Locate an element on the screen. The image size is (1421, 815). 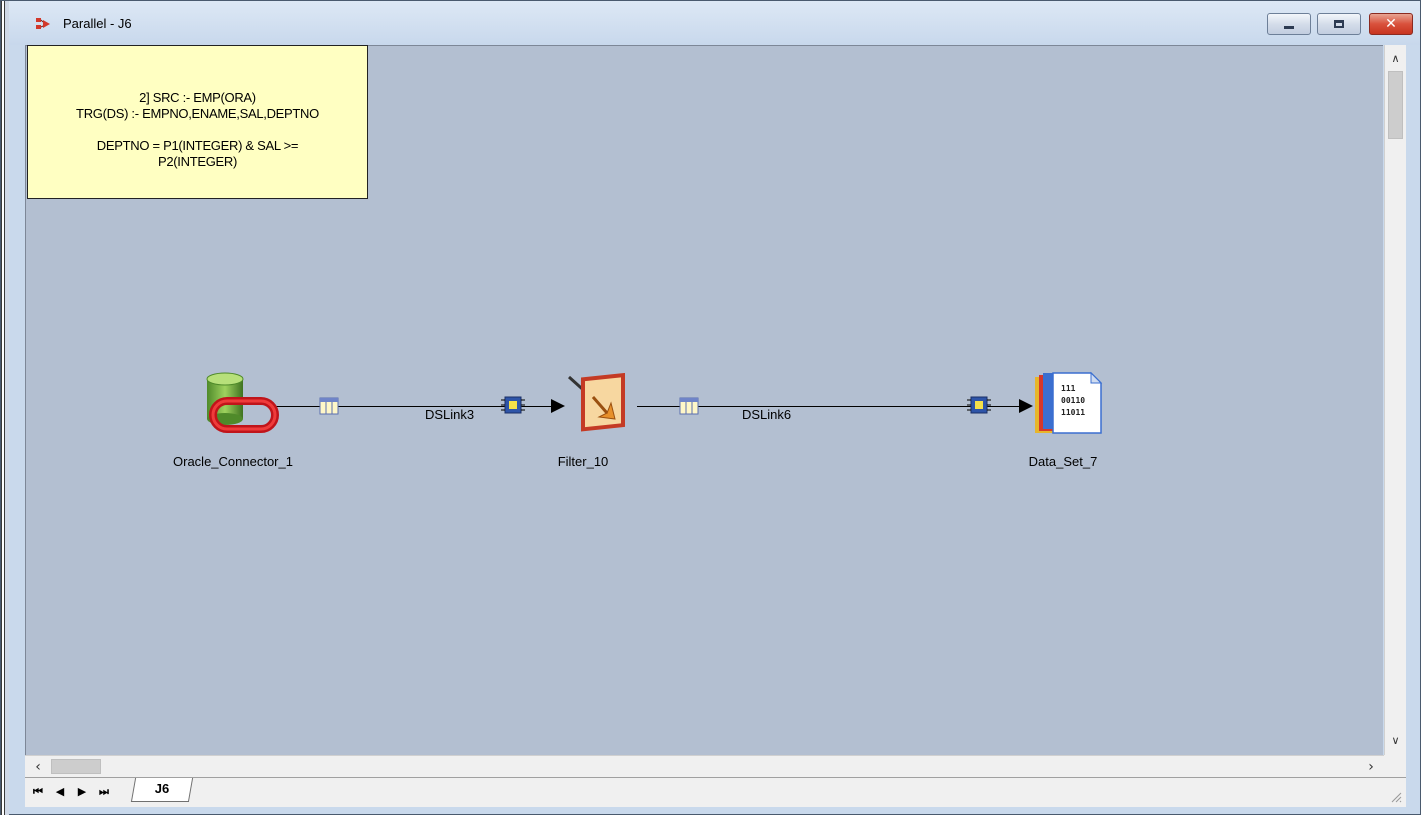
close-button: ✕ is located at coordinates (1391, 24).